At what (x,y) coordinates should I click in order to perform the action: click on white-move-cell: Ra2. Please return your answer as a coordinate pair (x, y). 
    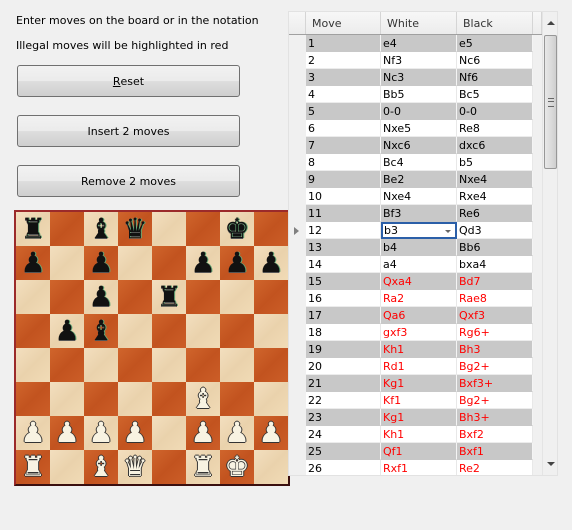
    Looking at the image, I should click on (419, 298).